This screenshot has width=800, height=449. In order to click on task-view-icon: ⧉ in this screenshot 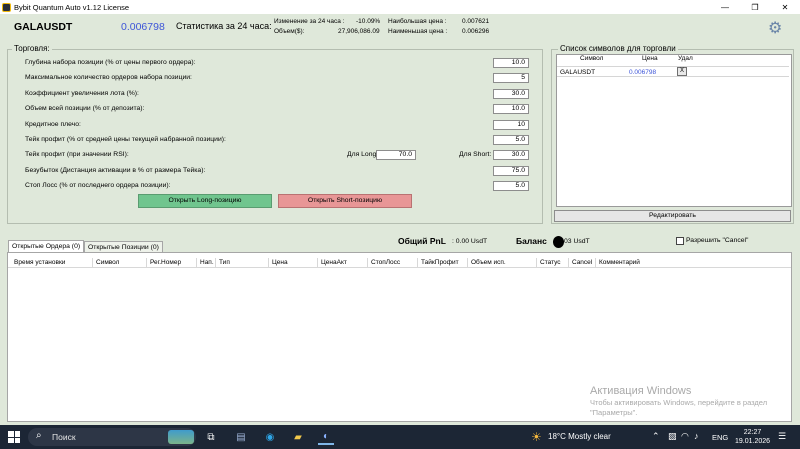, I will do `click(211, 437)`.